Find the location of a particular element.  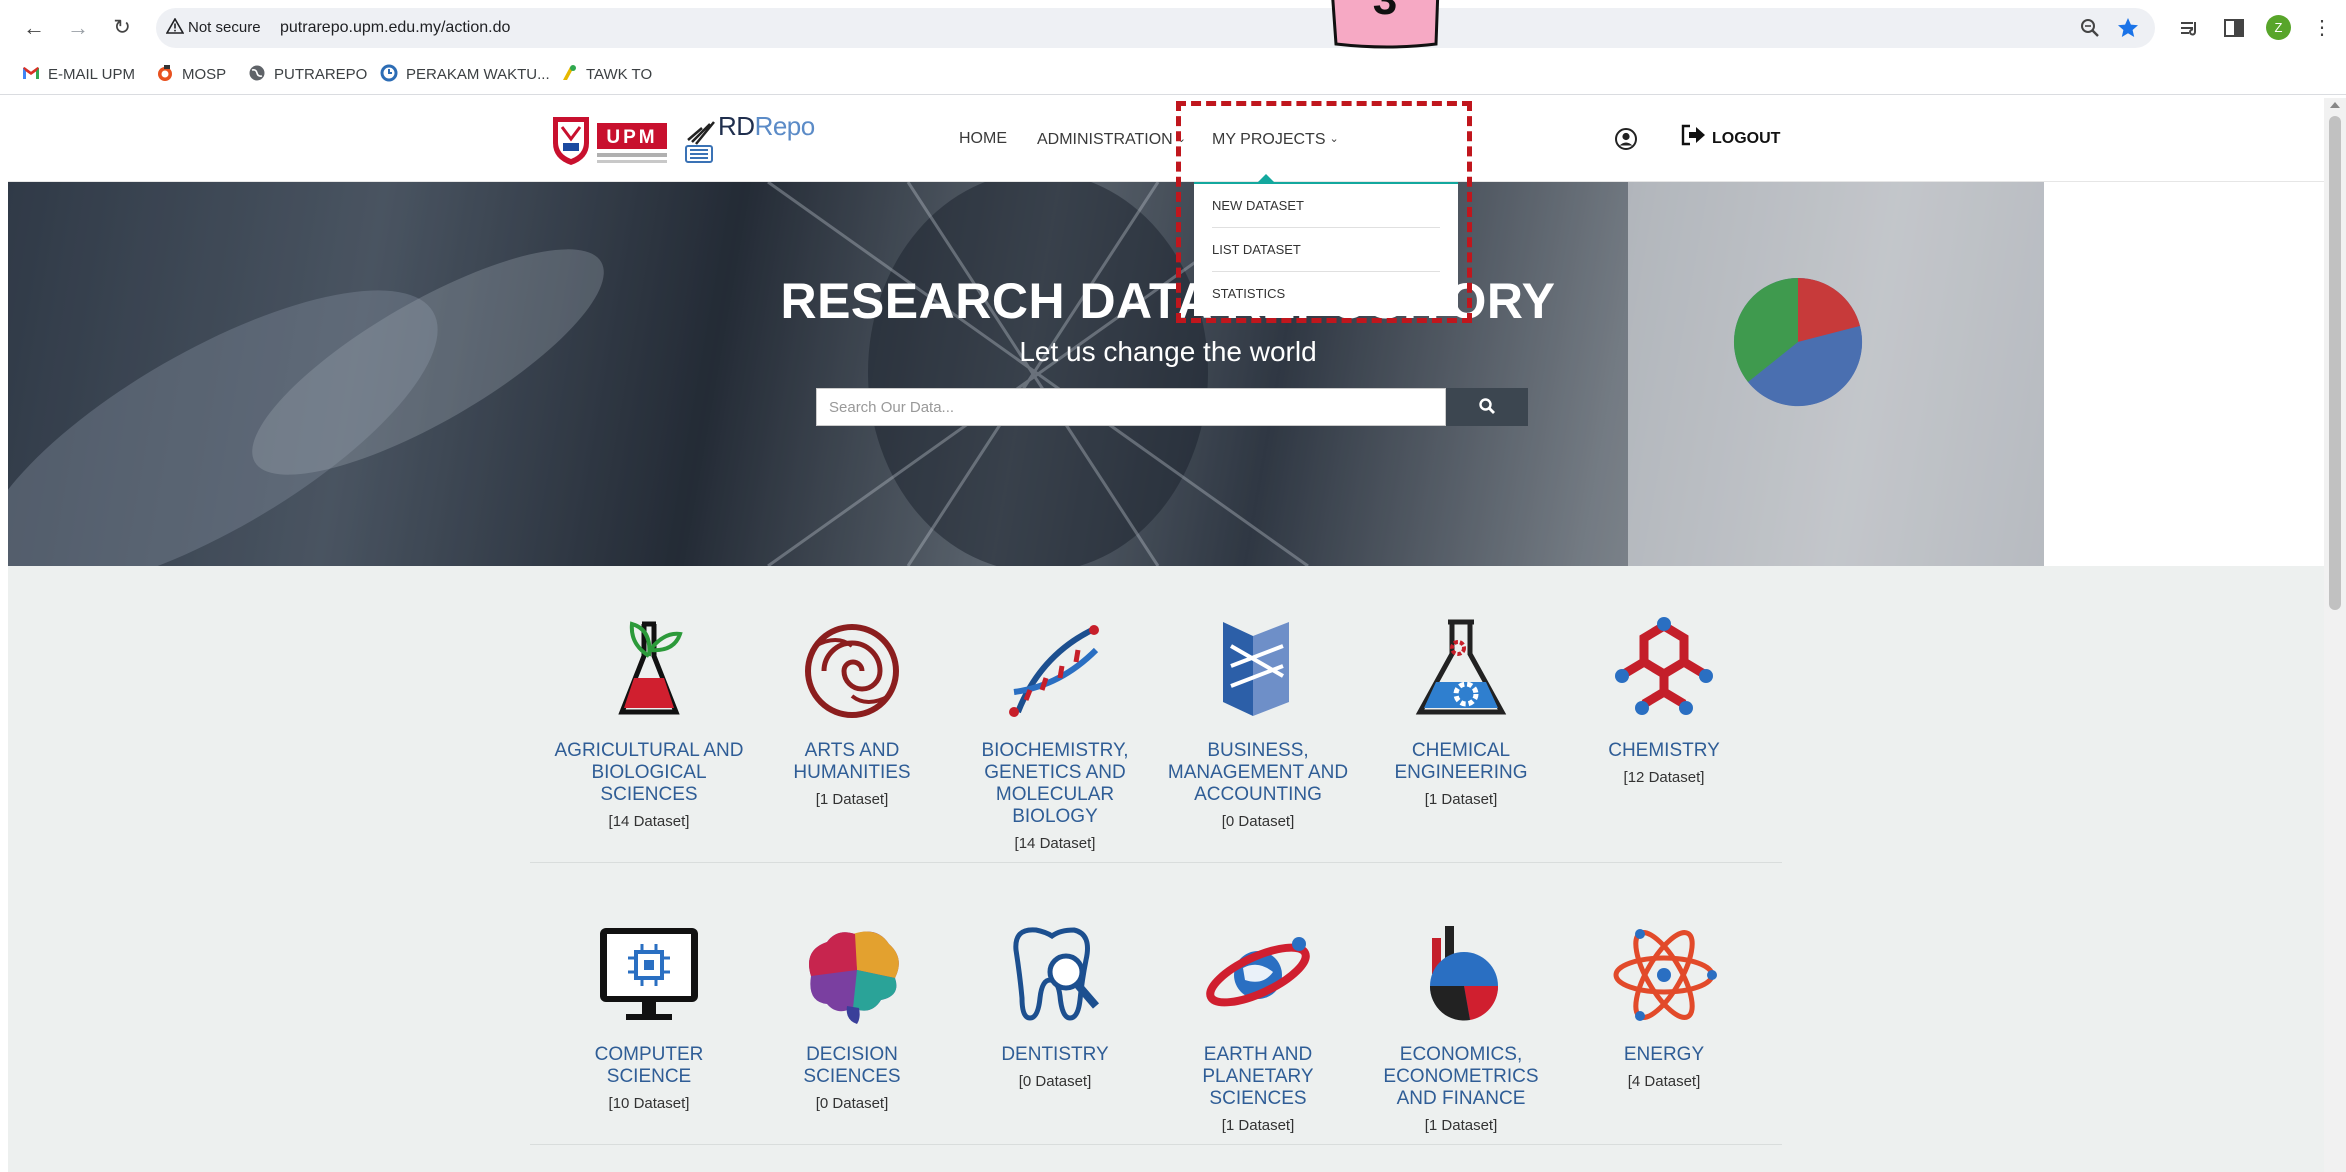

category-arts-humanities: ARTS AND HUMANITIES [1 Dataset] is located at coordinates (852, 713).